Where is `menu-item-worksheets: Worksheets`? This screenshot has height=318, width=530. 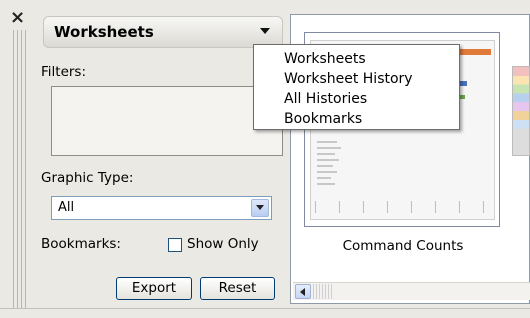 menu-item-worksheets: Worksheets is located at coordinates (325, 59).